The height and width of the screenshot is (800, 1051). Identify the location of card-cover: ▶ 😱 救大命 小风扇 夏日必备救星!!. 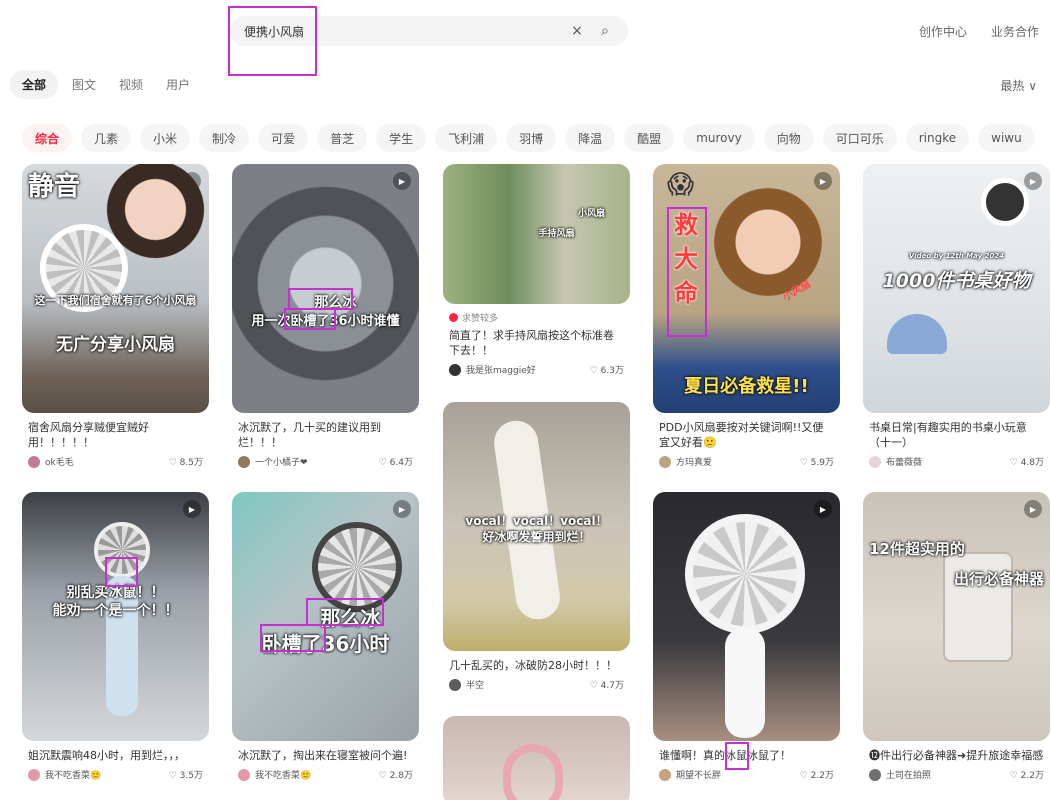
(746, 288).